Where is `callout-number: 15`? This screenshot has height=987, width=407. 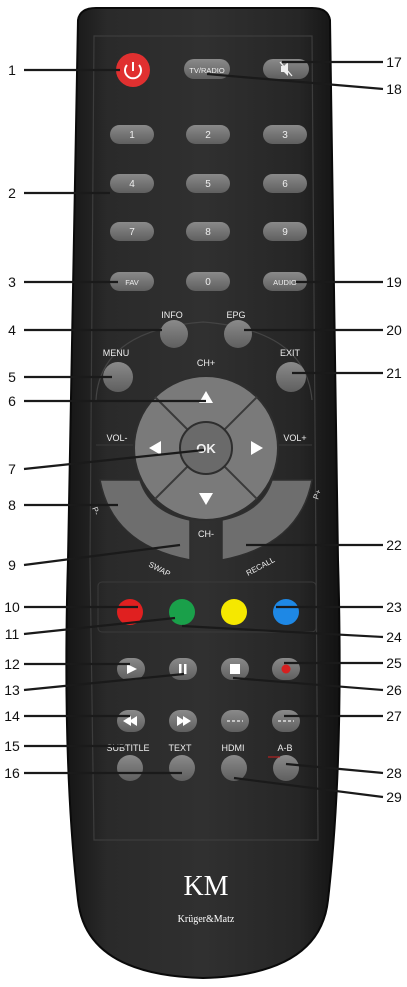 callout-number: 15 is located at coordinates (12, 746).